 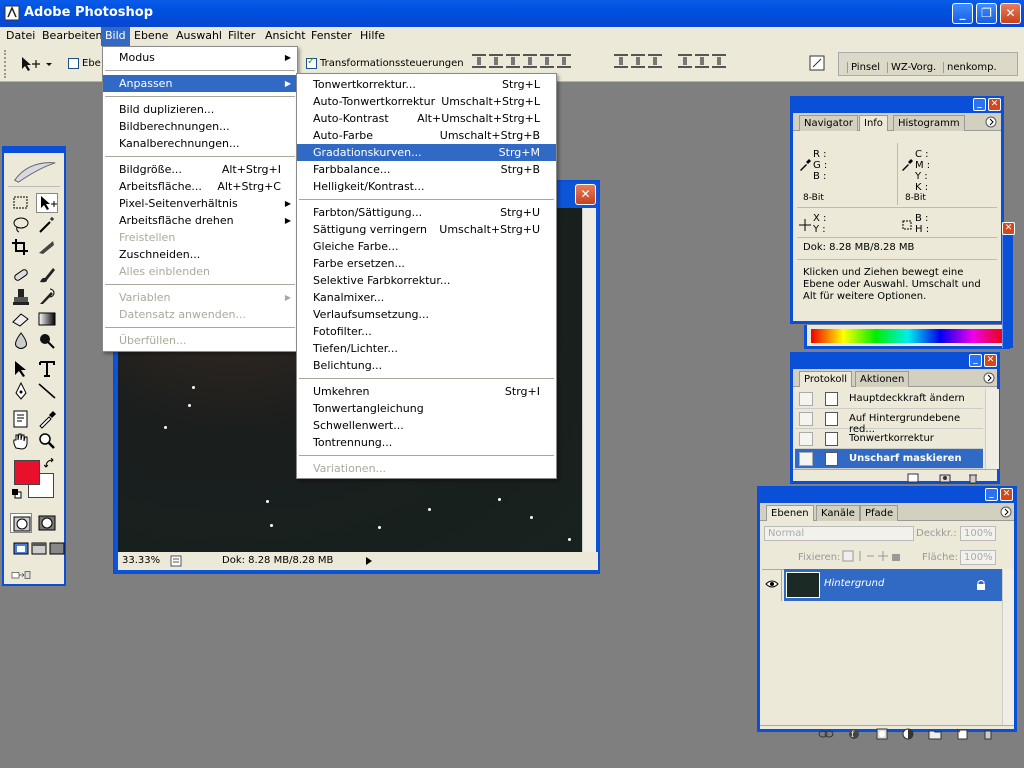 I want to click on menu-hilfe: Hilfe, so click(x=372, y=36).